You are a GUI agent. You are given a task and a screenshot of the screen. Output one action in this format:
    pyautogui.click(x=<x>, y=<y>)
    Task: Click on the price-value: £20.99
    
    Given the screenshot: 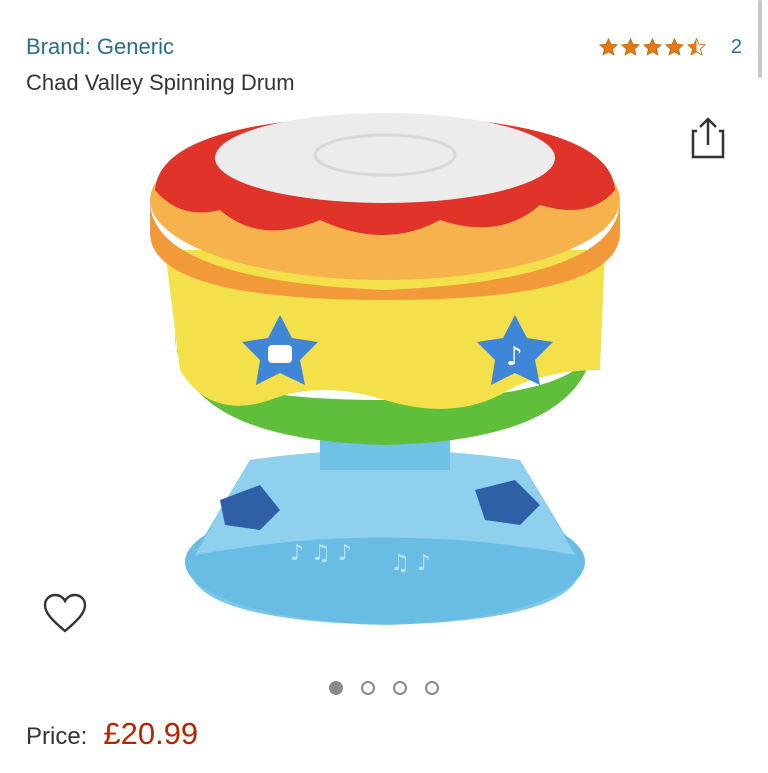 What is the action you would take?
    pyautogui.click(x=151, y=733)
    